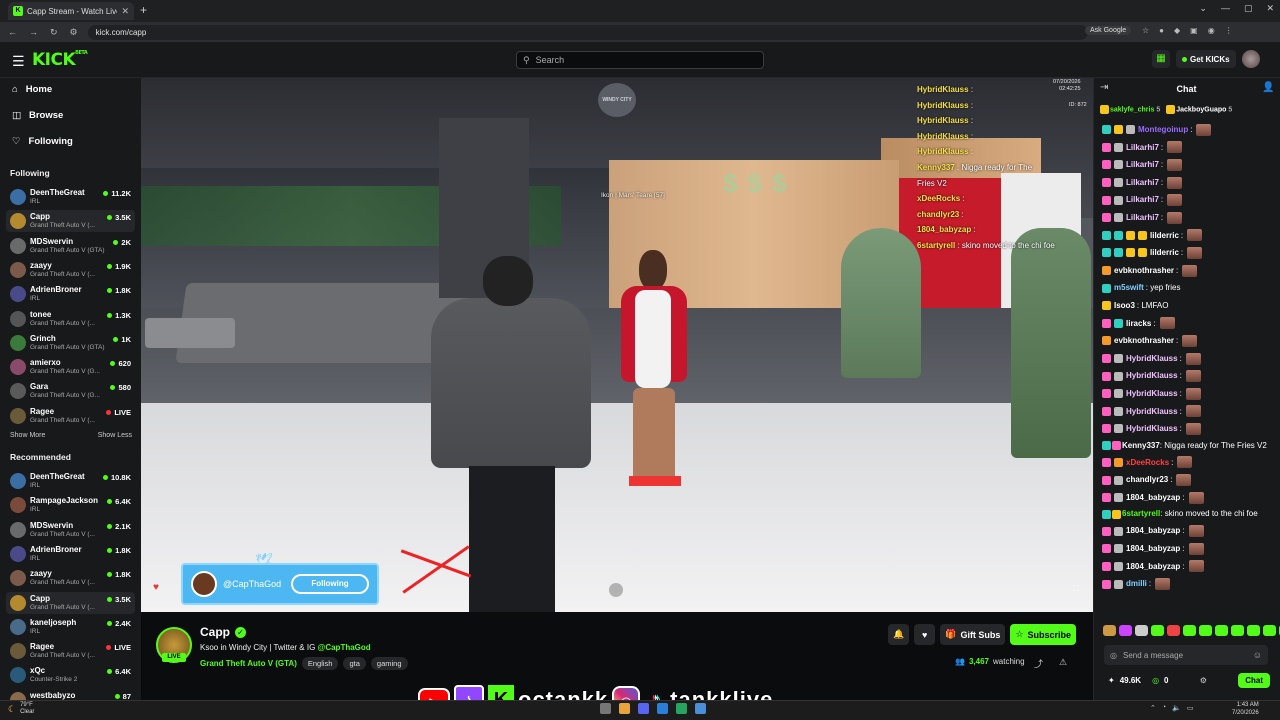  Describe the element at coordinates (143, 10) in the screenshot. I see `new-tab-button: +` at that location.